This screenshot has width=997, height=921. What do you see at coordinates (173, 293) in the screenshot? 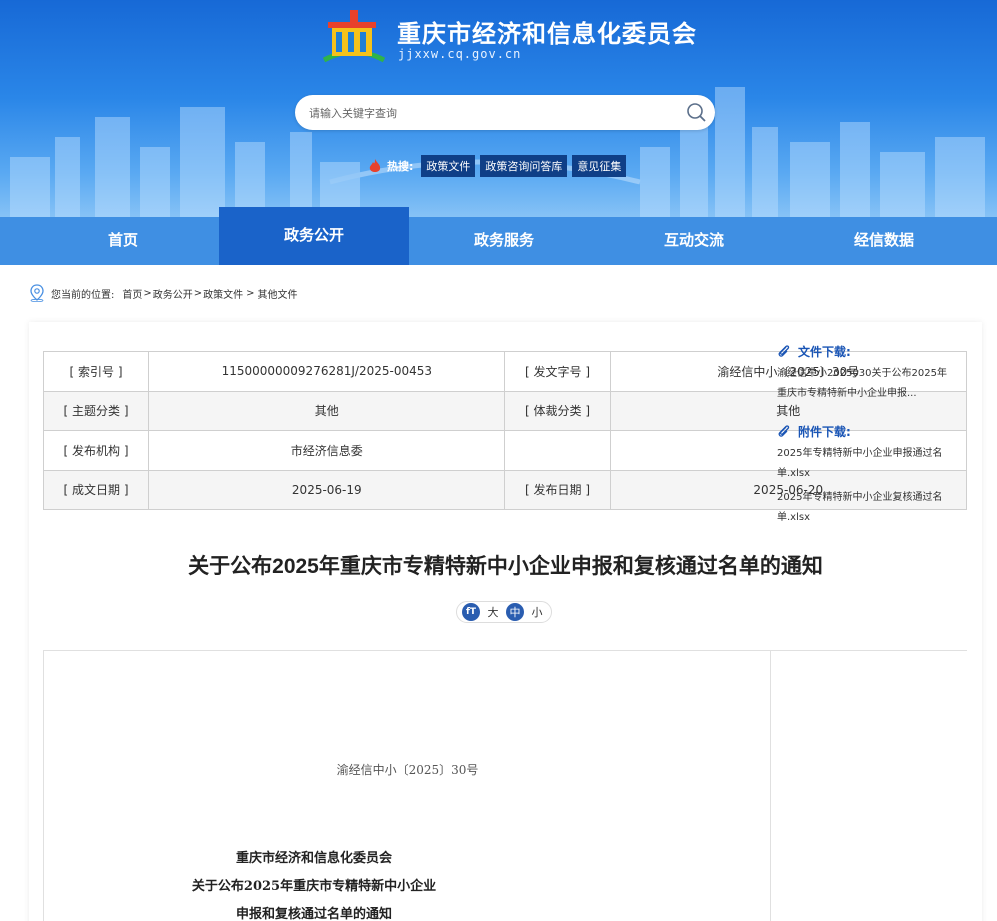
I see `breadcrumb-gov-affairs-public: 政务公开` at bounding box center [173, 293].